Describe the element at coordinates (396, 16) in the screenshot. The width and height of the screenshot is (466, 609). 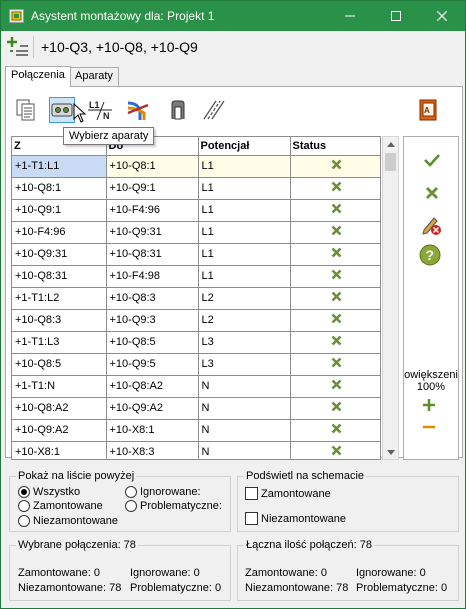
I see `maximize-button` at that location.